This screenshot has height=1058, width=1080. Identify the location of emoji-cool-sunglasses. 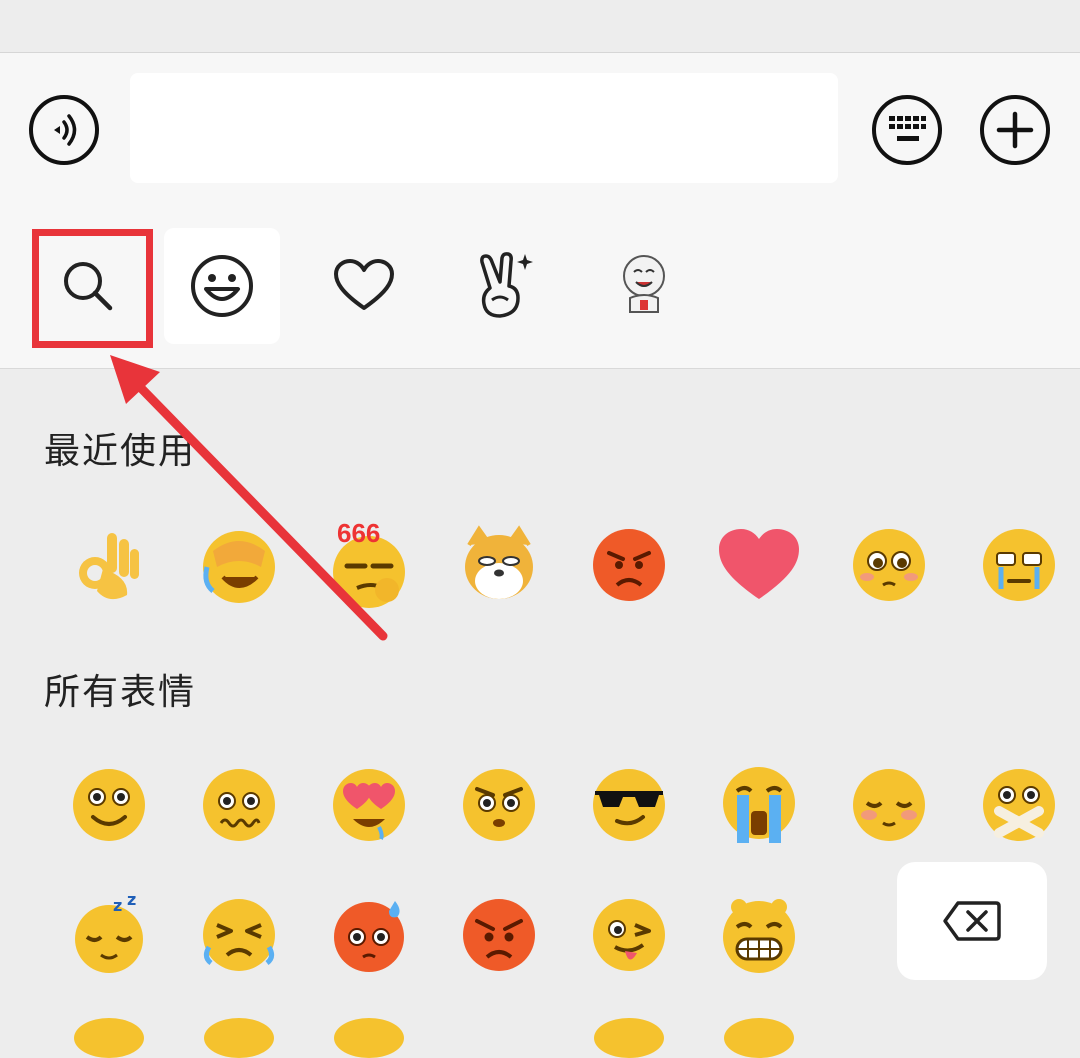
(629, 805).